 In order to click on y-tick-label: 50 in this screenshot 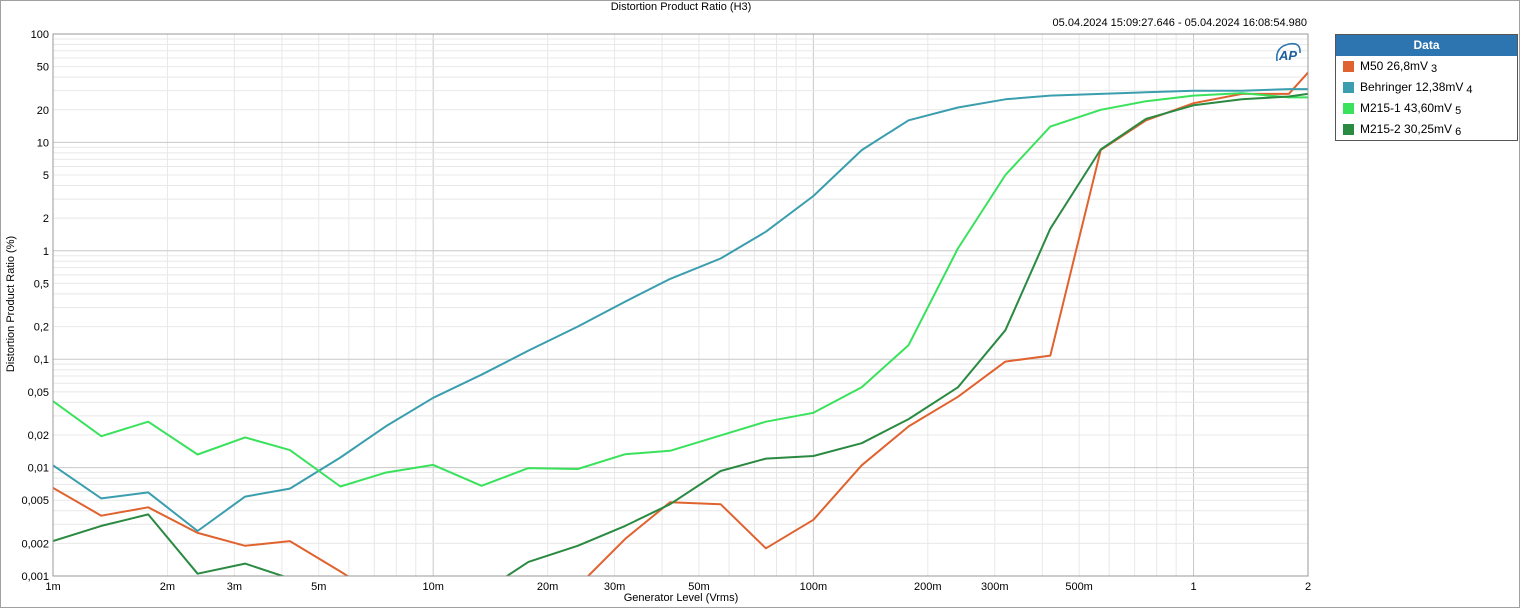, I will do `click(43, 68)`.